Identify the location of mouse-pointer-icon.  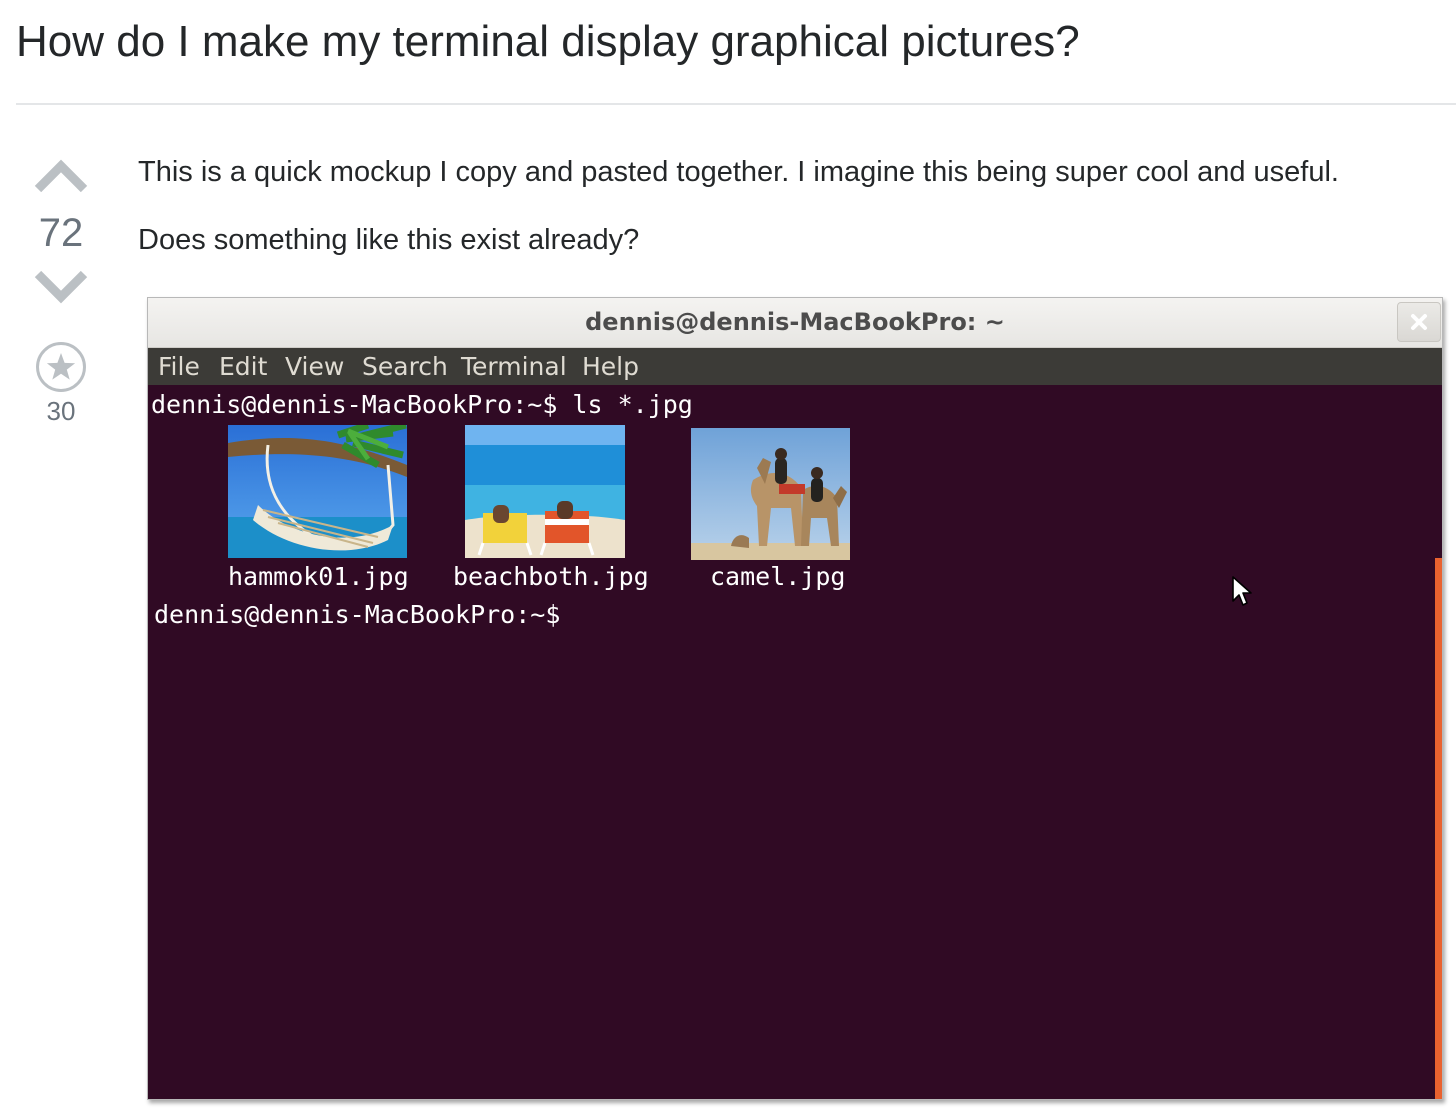
(1242, 592).